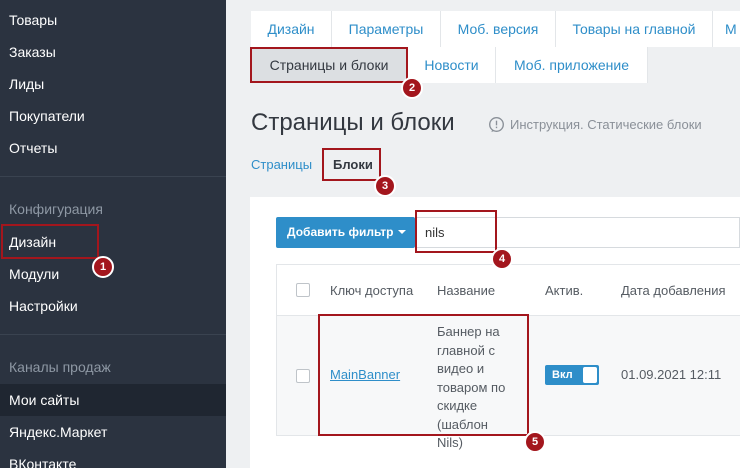 Image resolution: width=740 pixels, height=468 pixels. What do you see at coordinates (113, 306) in the screenshot?
I see `sidebar-item-settings: Настройки` at bounding box center [113, 306].